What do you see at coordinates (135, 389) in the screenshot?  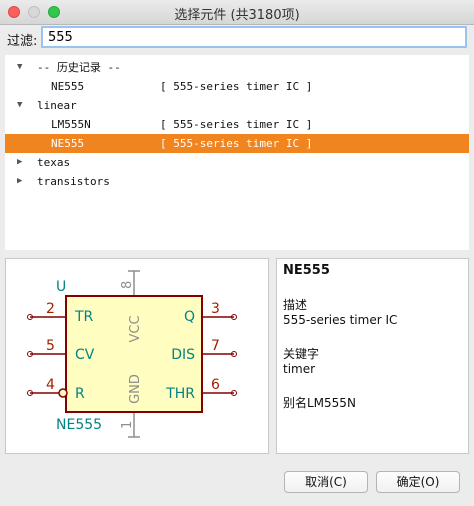 I see `pin-name-bottom: GND` at bounding box center [135, 389].